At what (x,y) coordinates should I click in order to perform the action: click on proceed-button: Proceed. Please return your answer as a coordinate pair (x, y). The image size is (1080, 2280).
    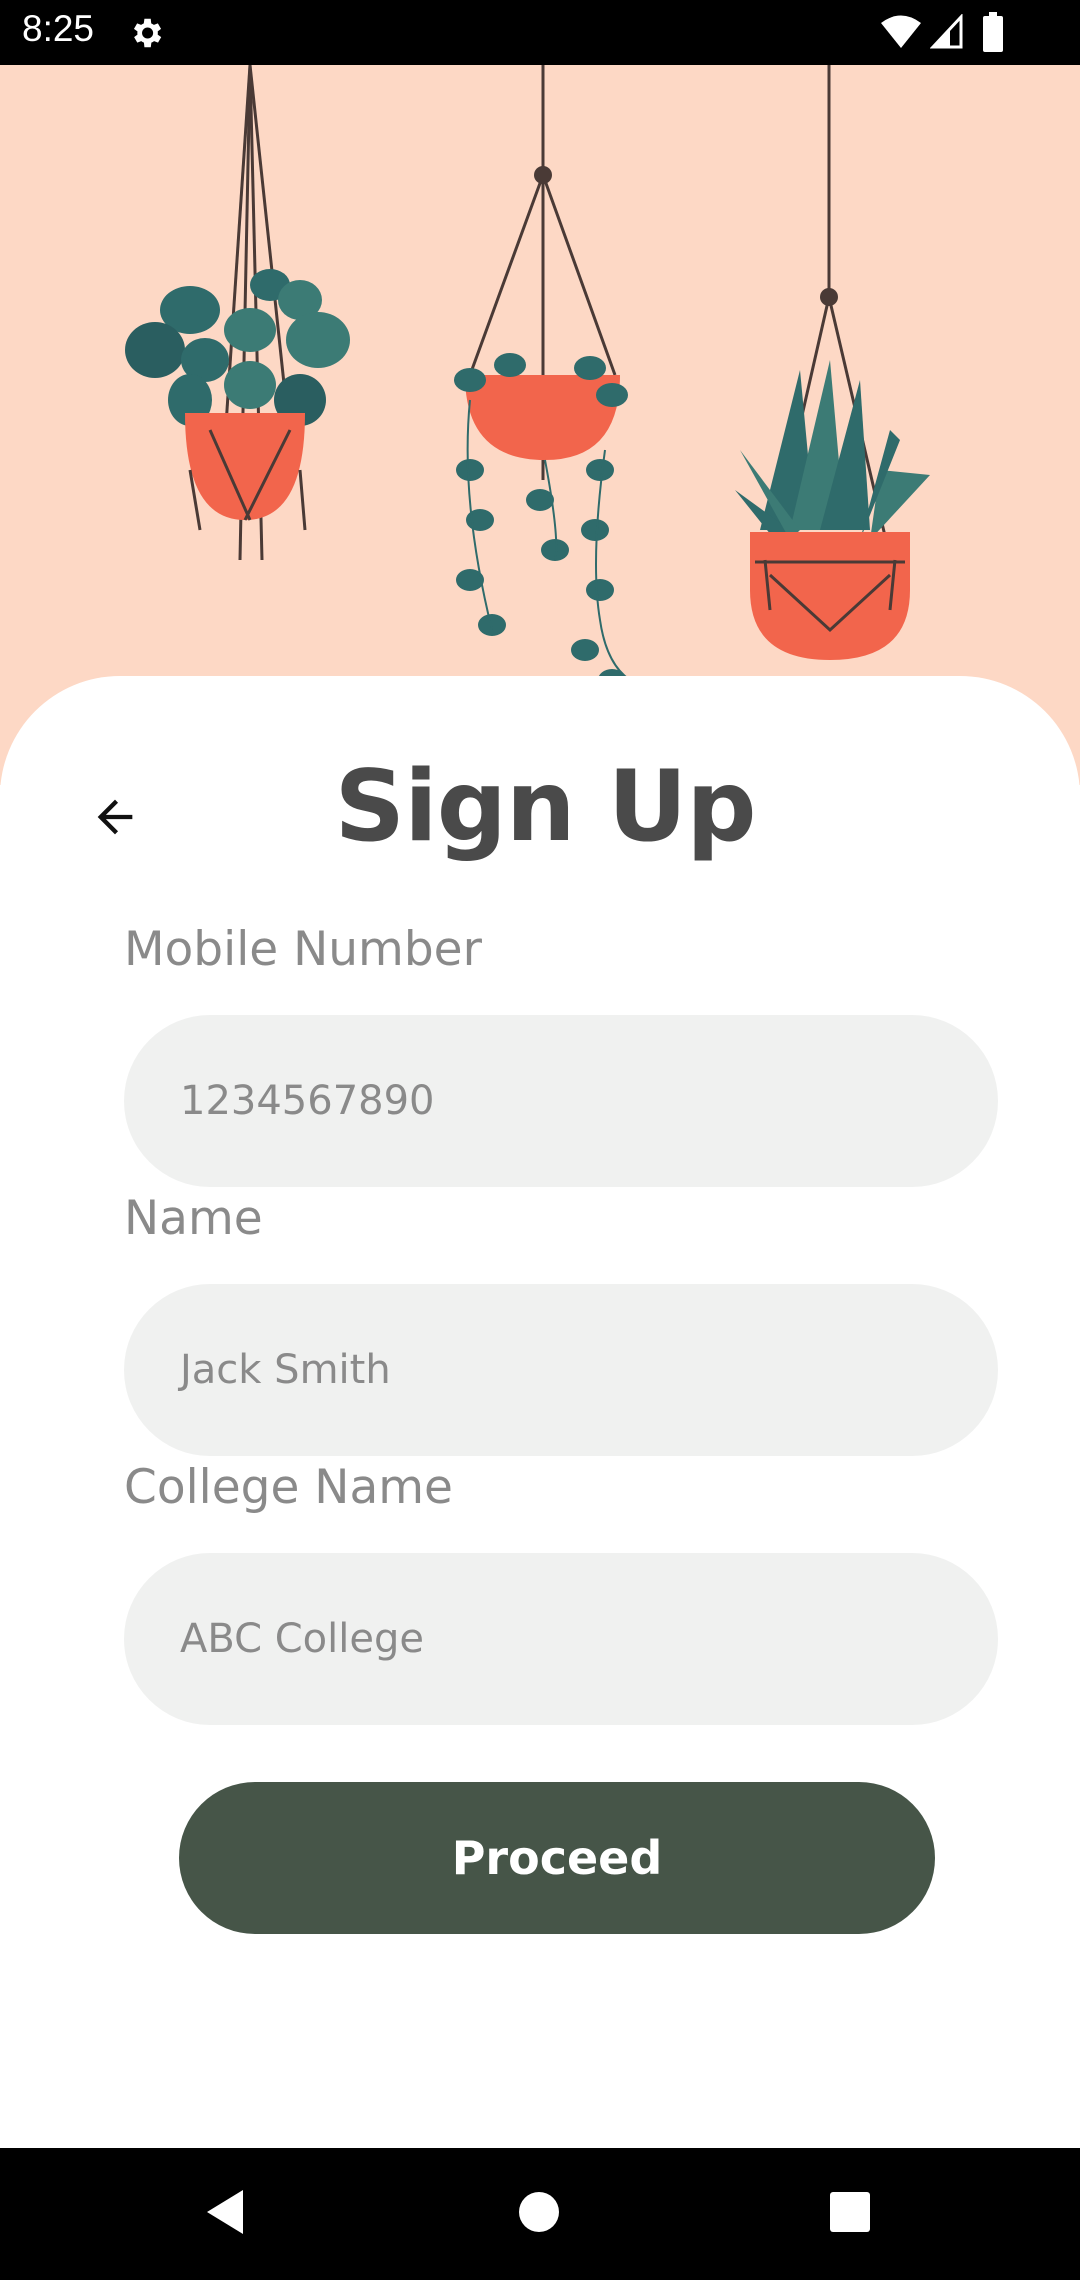
    Looking at the image, I should click on (557, 1858).